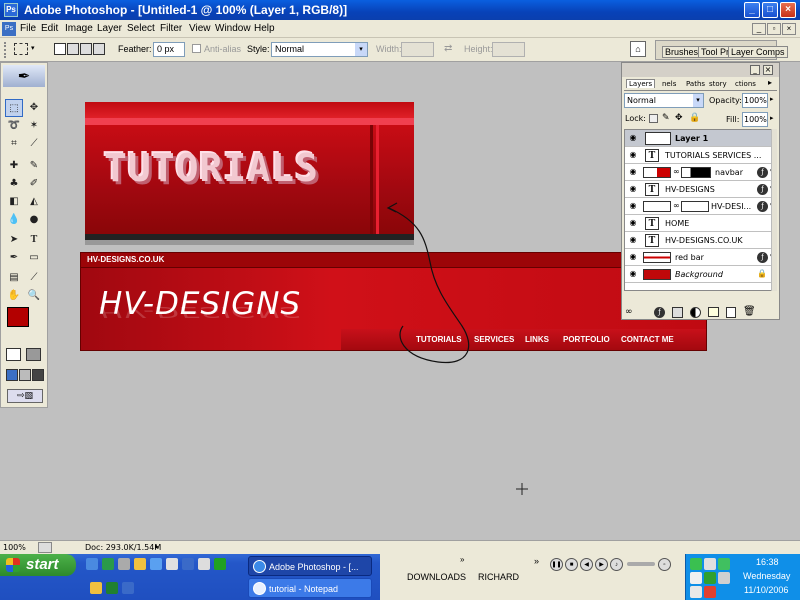 This screenshot has width=800, height=600. What do you see at coordinates (666, 118) in the screenshot?
I see `lock-pixels-icon: ✎` at bounding box center [666, 118].